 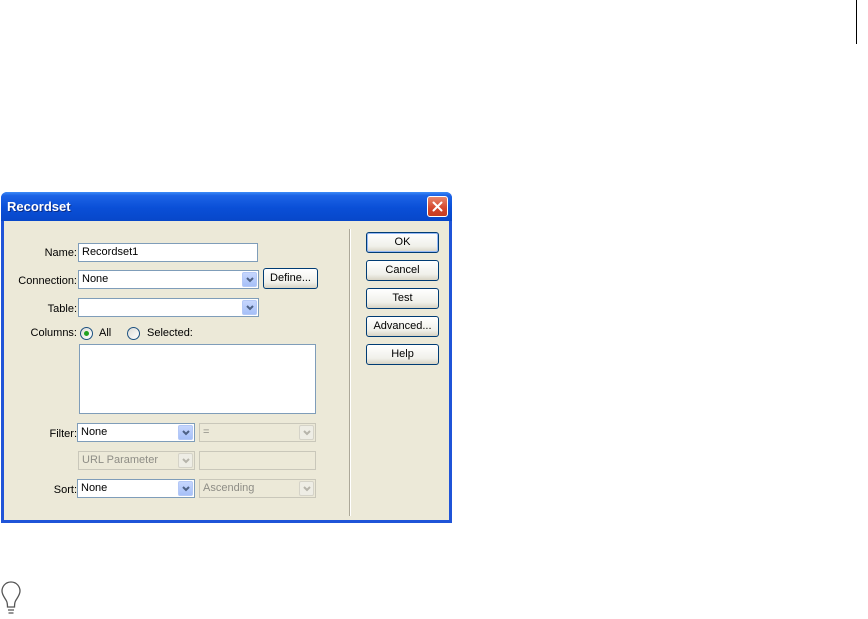 What do you see at coordinates (39, 206) in the screenshot?
I see `dialog-title: Recordset` at bounding box center [39, 206].